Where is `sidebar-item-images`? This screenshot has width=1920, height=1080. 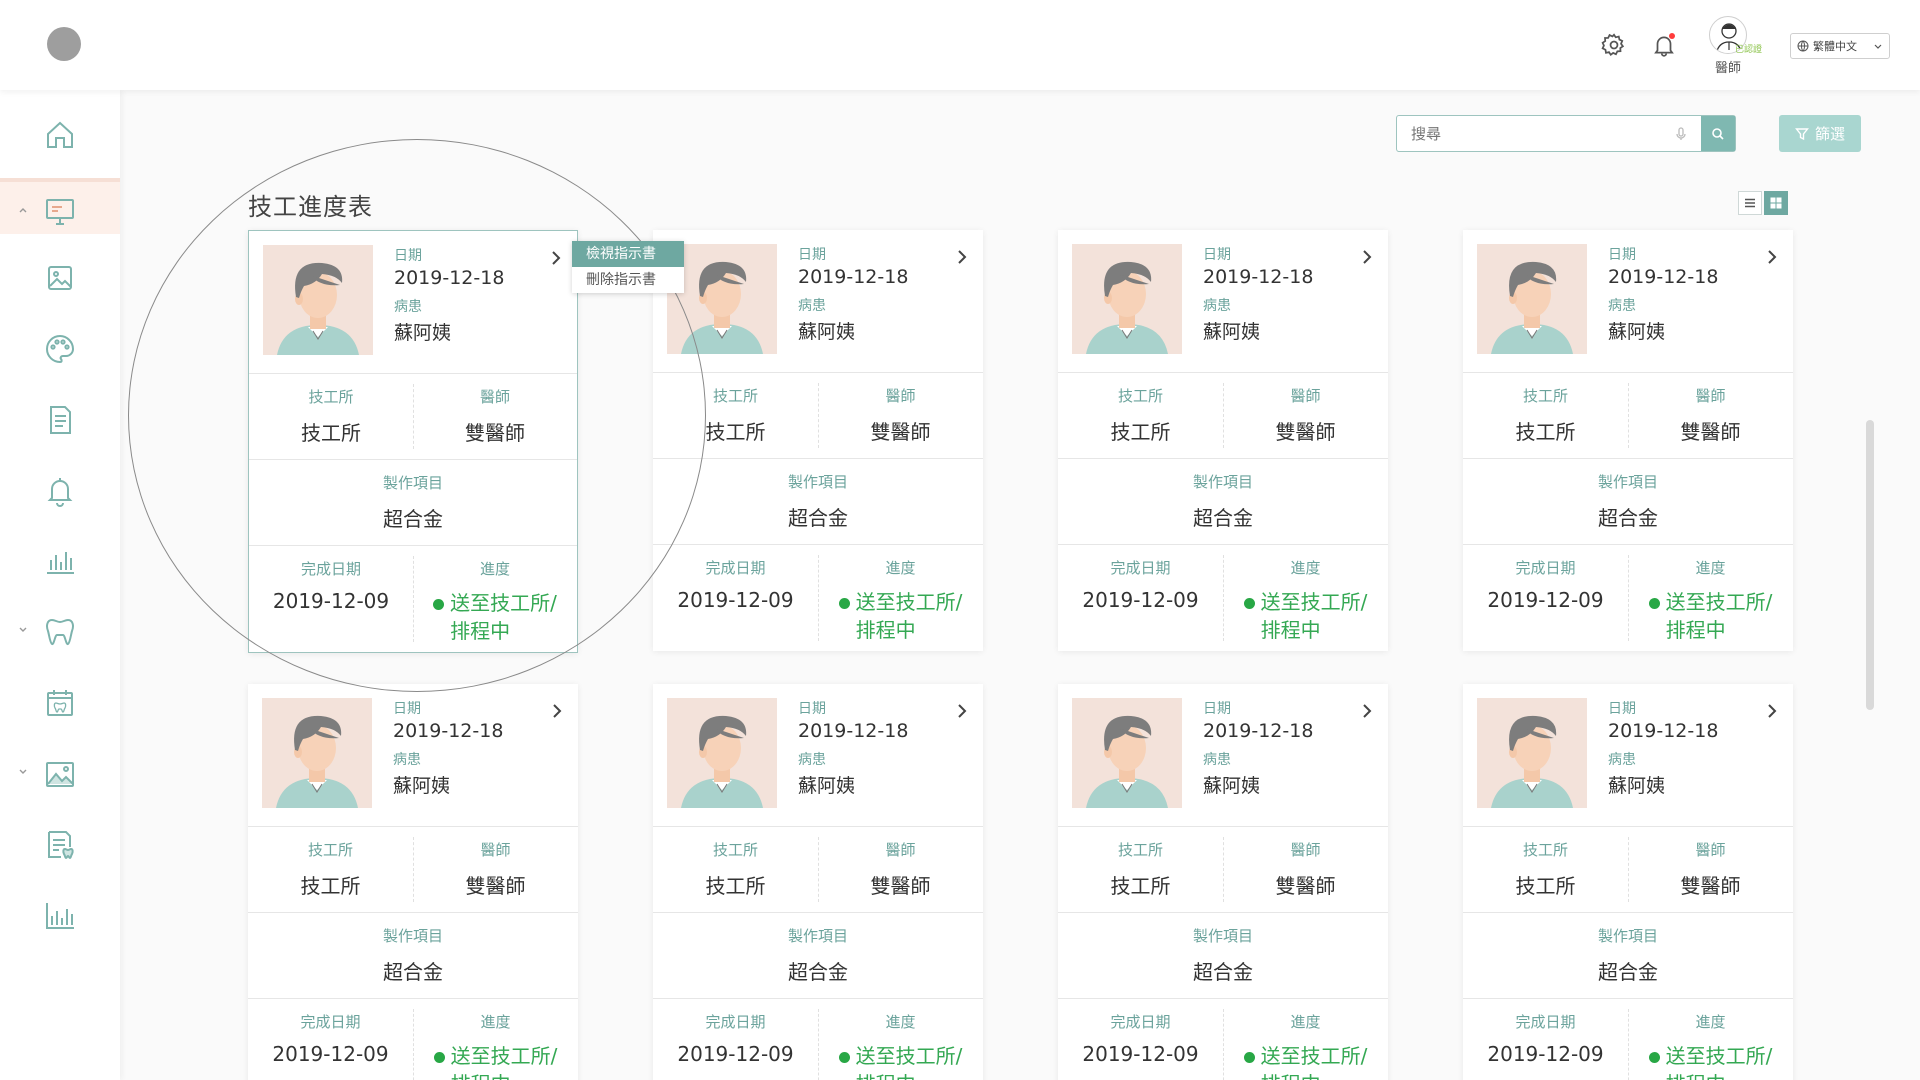
sidebar-item-images is located at coordinates (60, 276).